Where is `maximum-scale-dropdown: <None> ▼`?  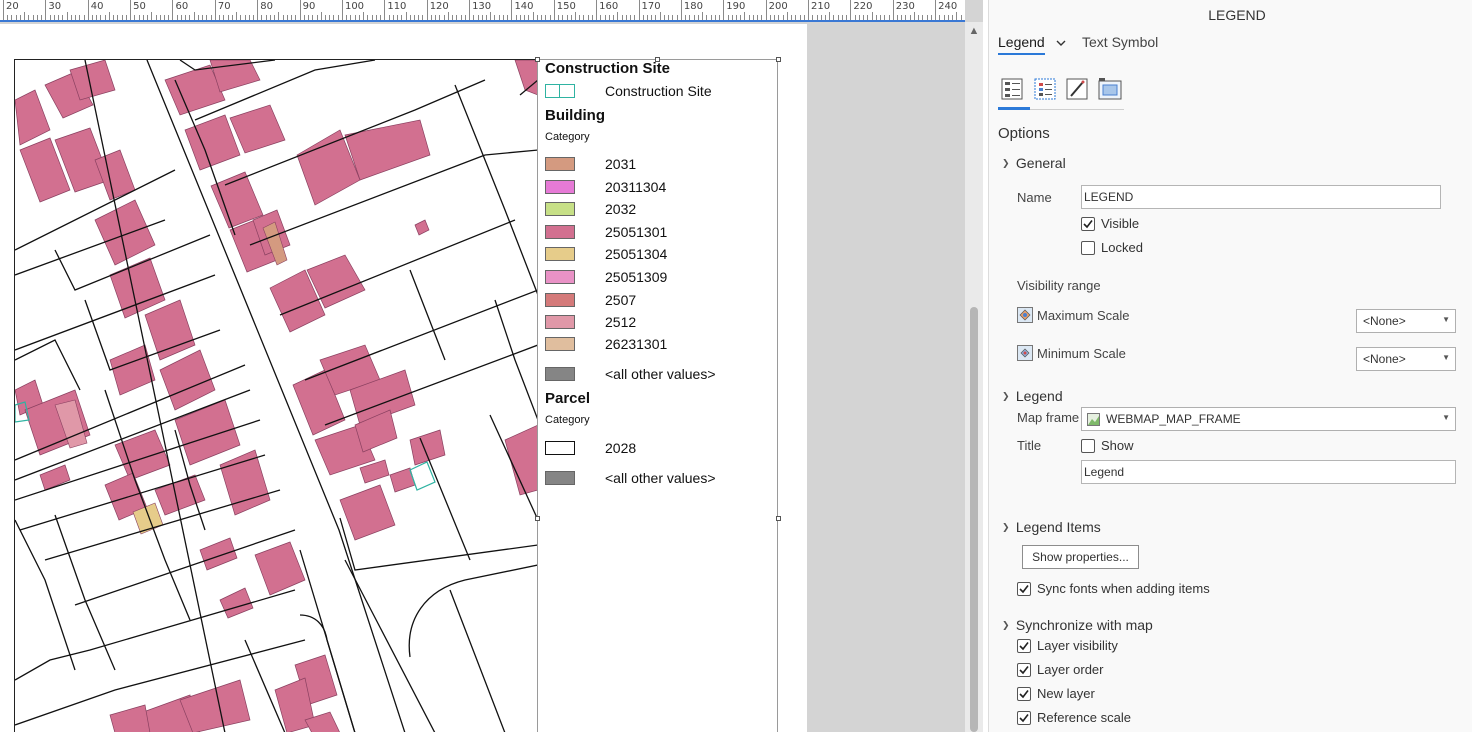
maximum-scale-dropdown: <None> ▼ is located at coordinates (1406, 321).